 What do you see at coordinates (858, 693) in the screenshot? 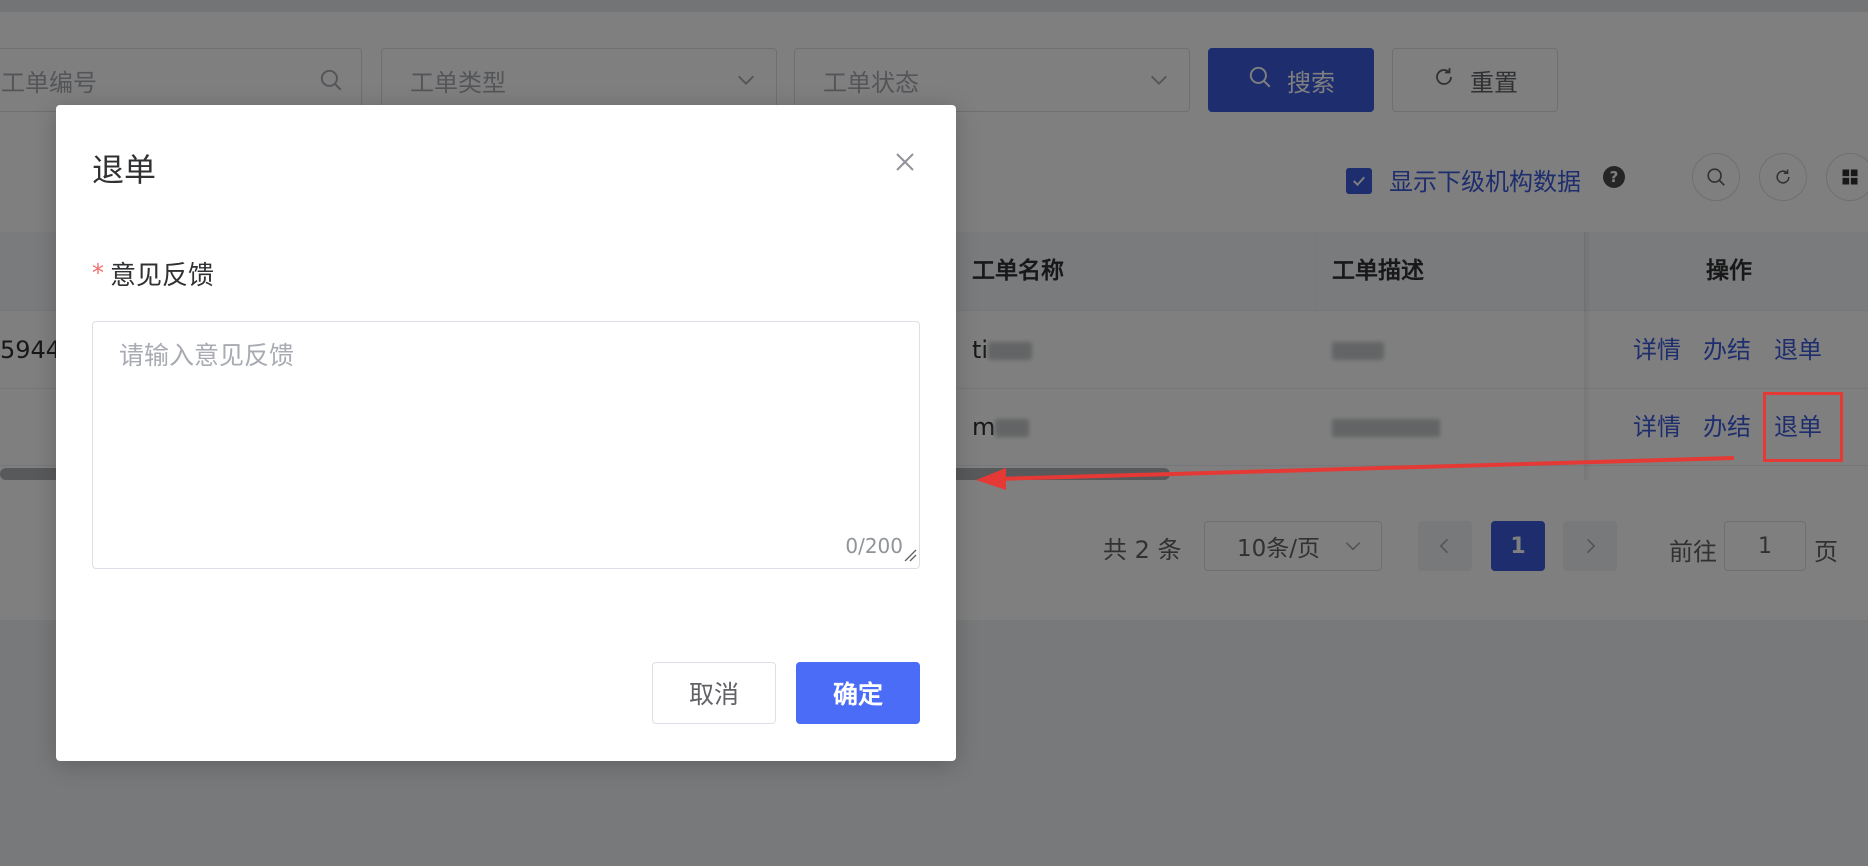
I see `confirm-button: 确定` at bounding box center [858, 693].